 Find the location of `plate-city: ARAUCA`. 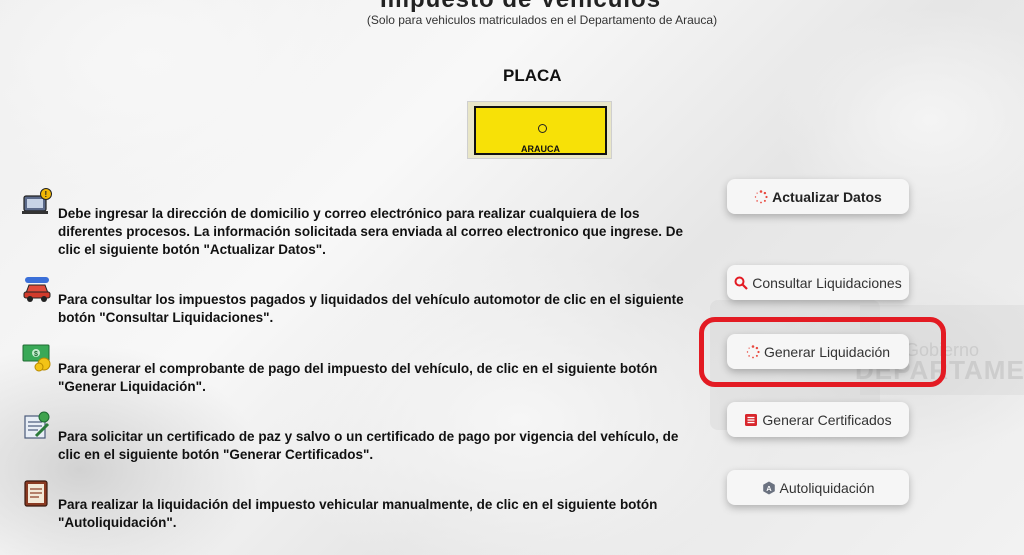

plate-city: ARAUCA is located at coordinates (540, 149).